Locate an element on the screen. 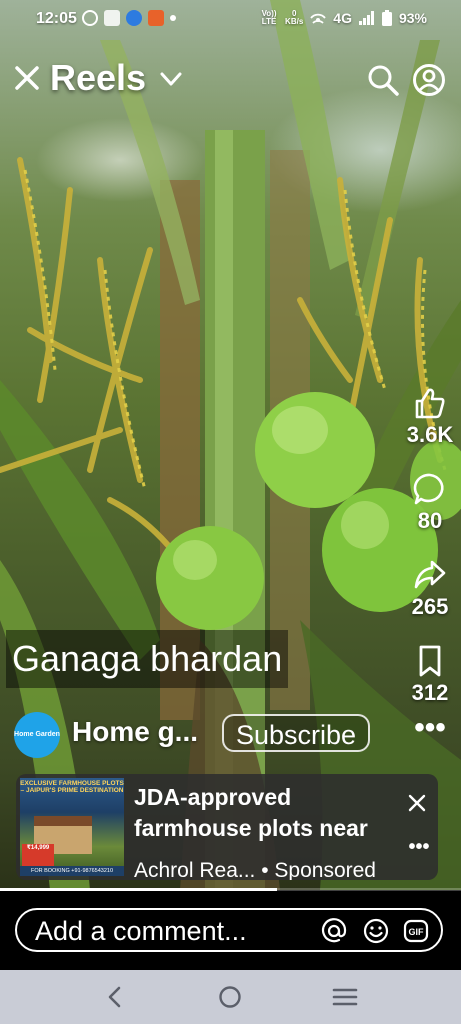 Image resolution: width=461 pixels, height=1024 pixels. status-time: 12:05 is located at coordinates (56, 18).